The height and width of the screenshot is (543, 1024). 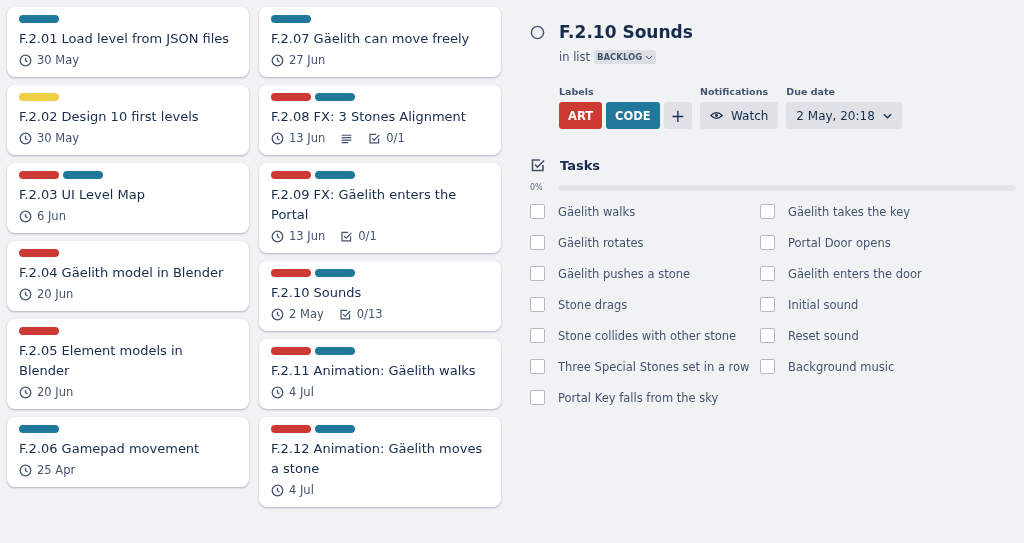 What do you see at coordinates (811, 91) in the screenshot?
I see `due-date-heading: Due date` at bounding box center [811, 91].